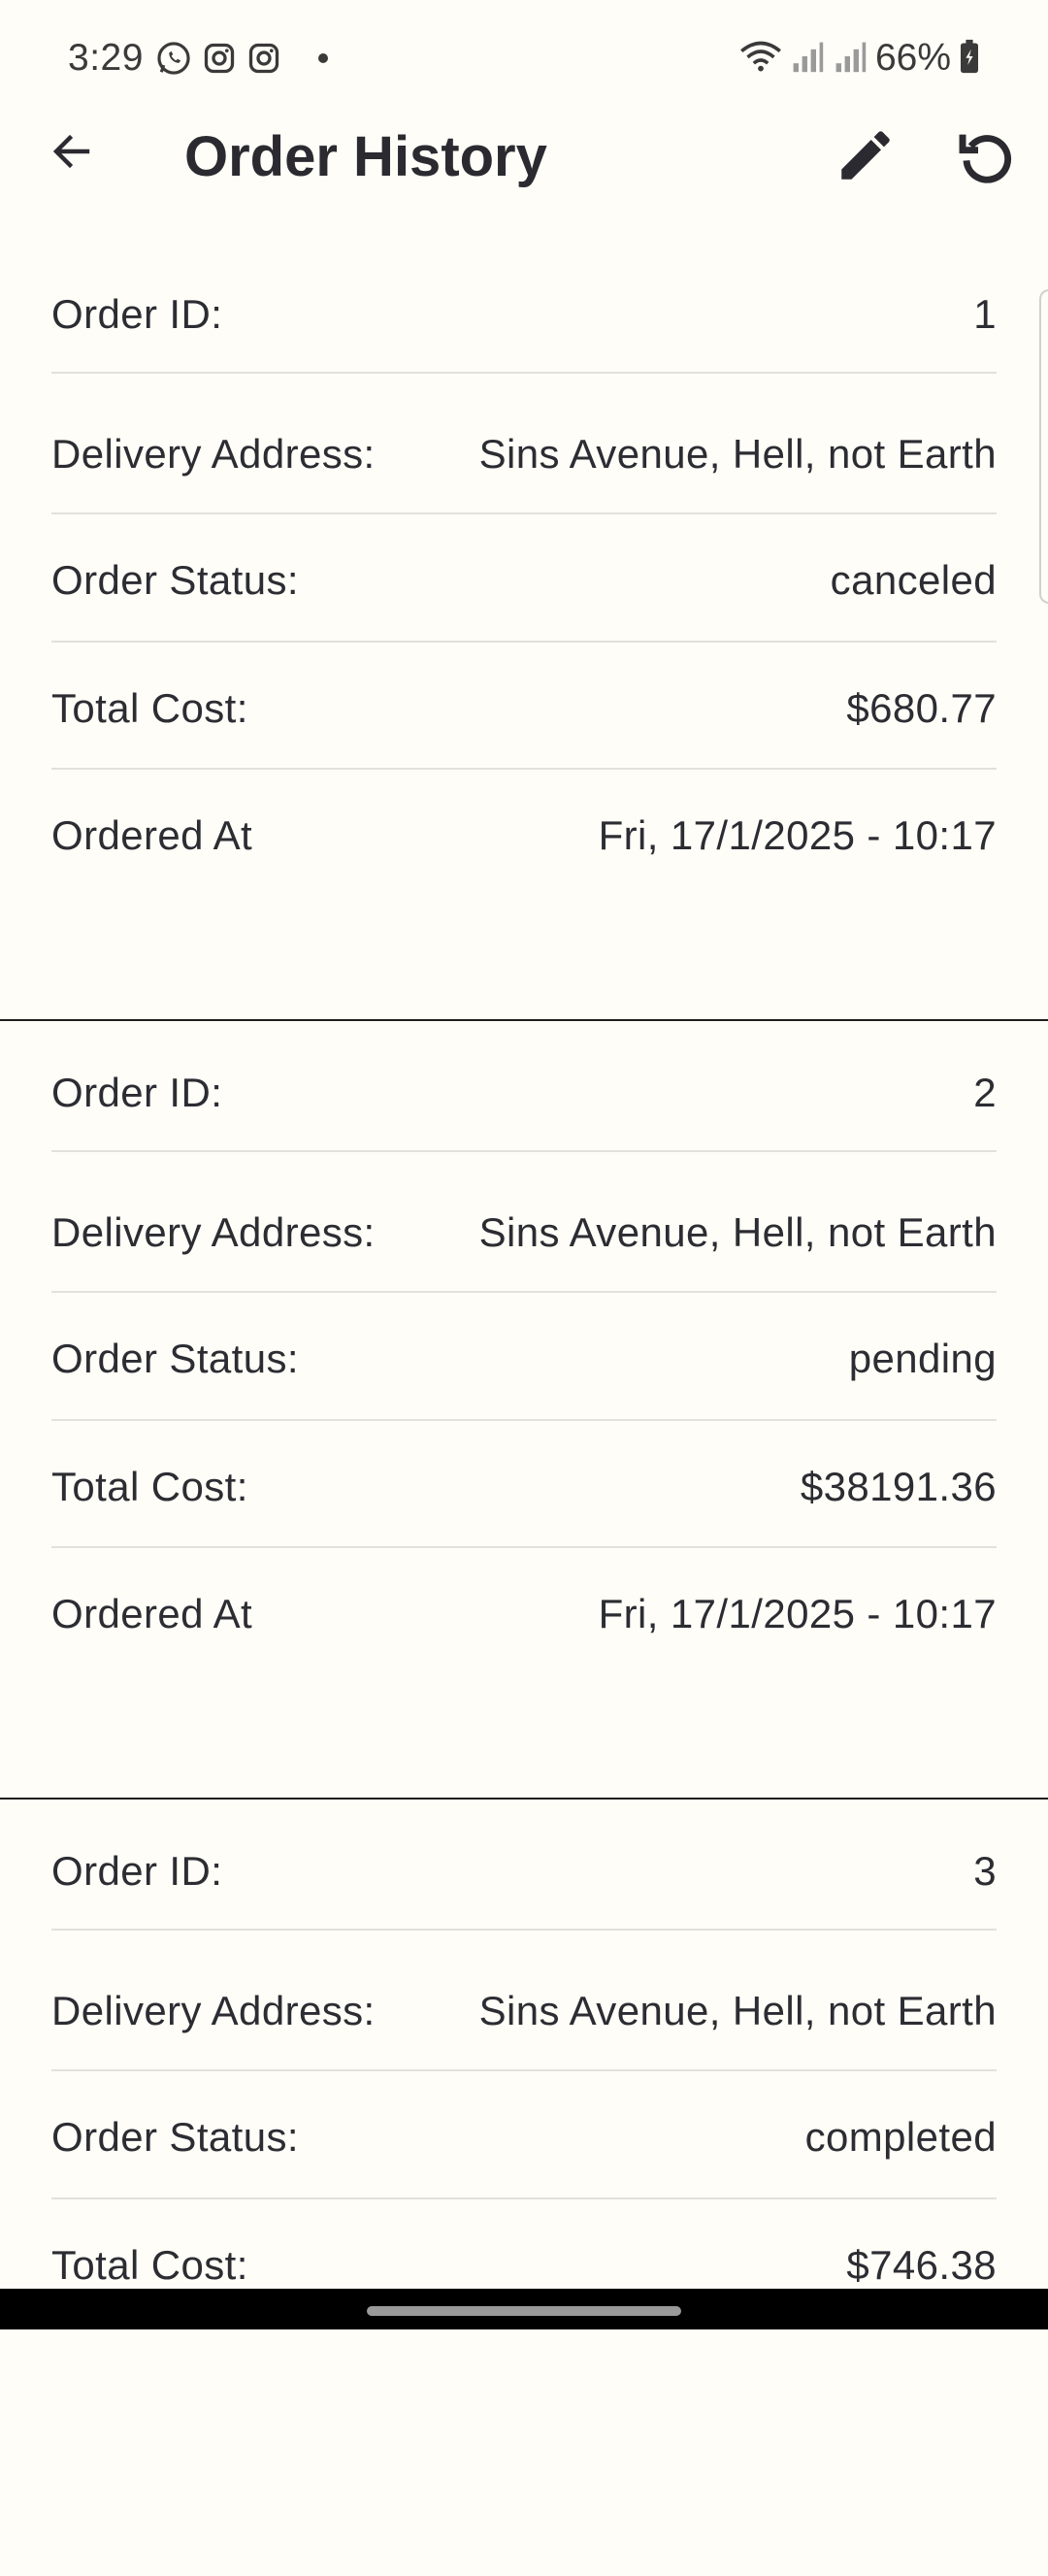 This screenshot has width=1048, height=2576. What do you see at coordinates (524, 314) in the screenshot?
I see `order-id-row: Order ID: 1` at bounding box center [524, 314].